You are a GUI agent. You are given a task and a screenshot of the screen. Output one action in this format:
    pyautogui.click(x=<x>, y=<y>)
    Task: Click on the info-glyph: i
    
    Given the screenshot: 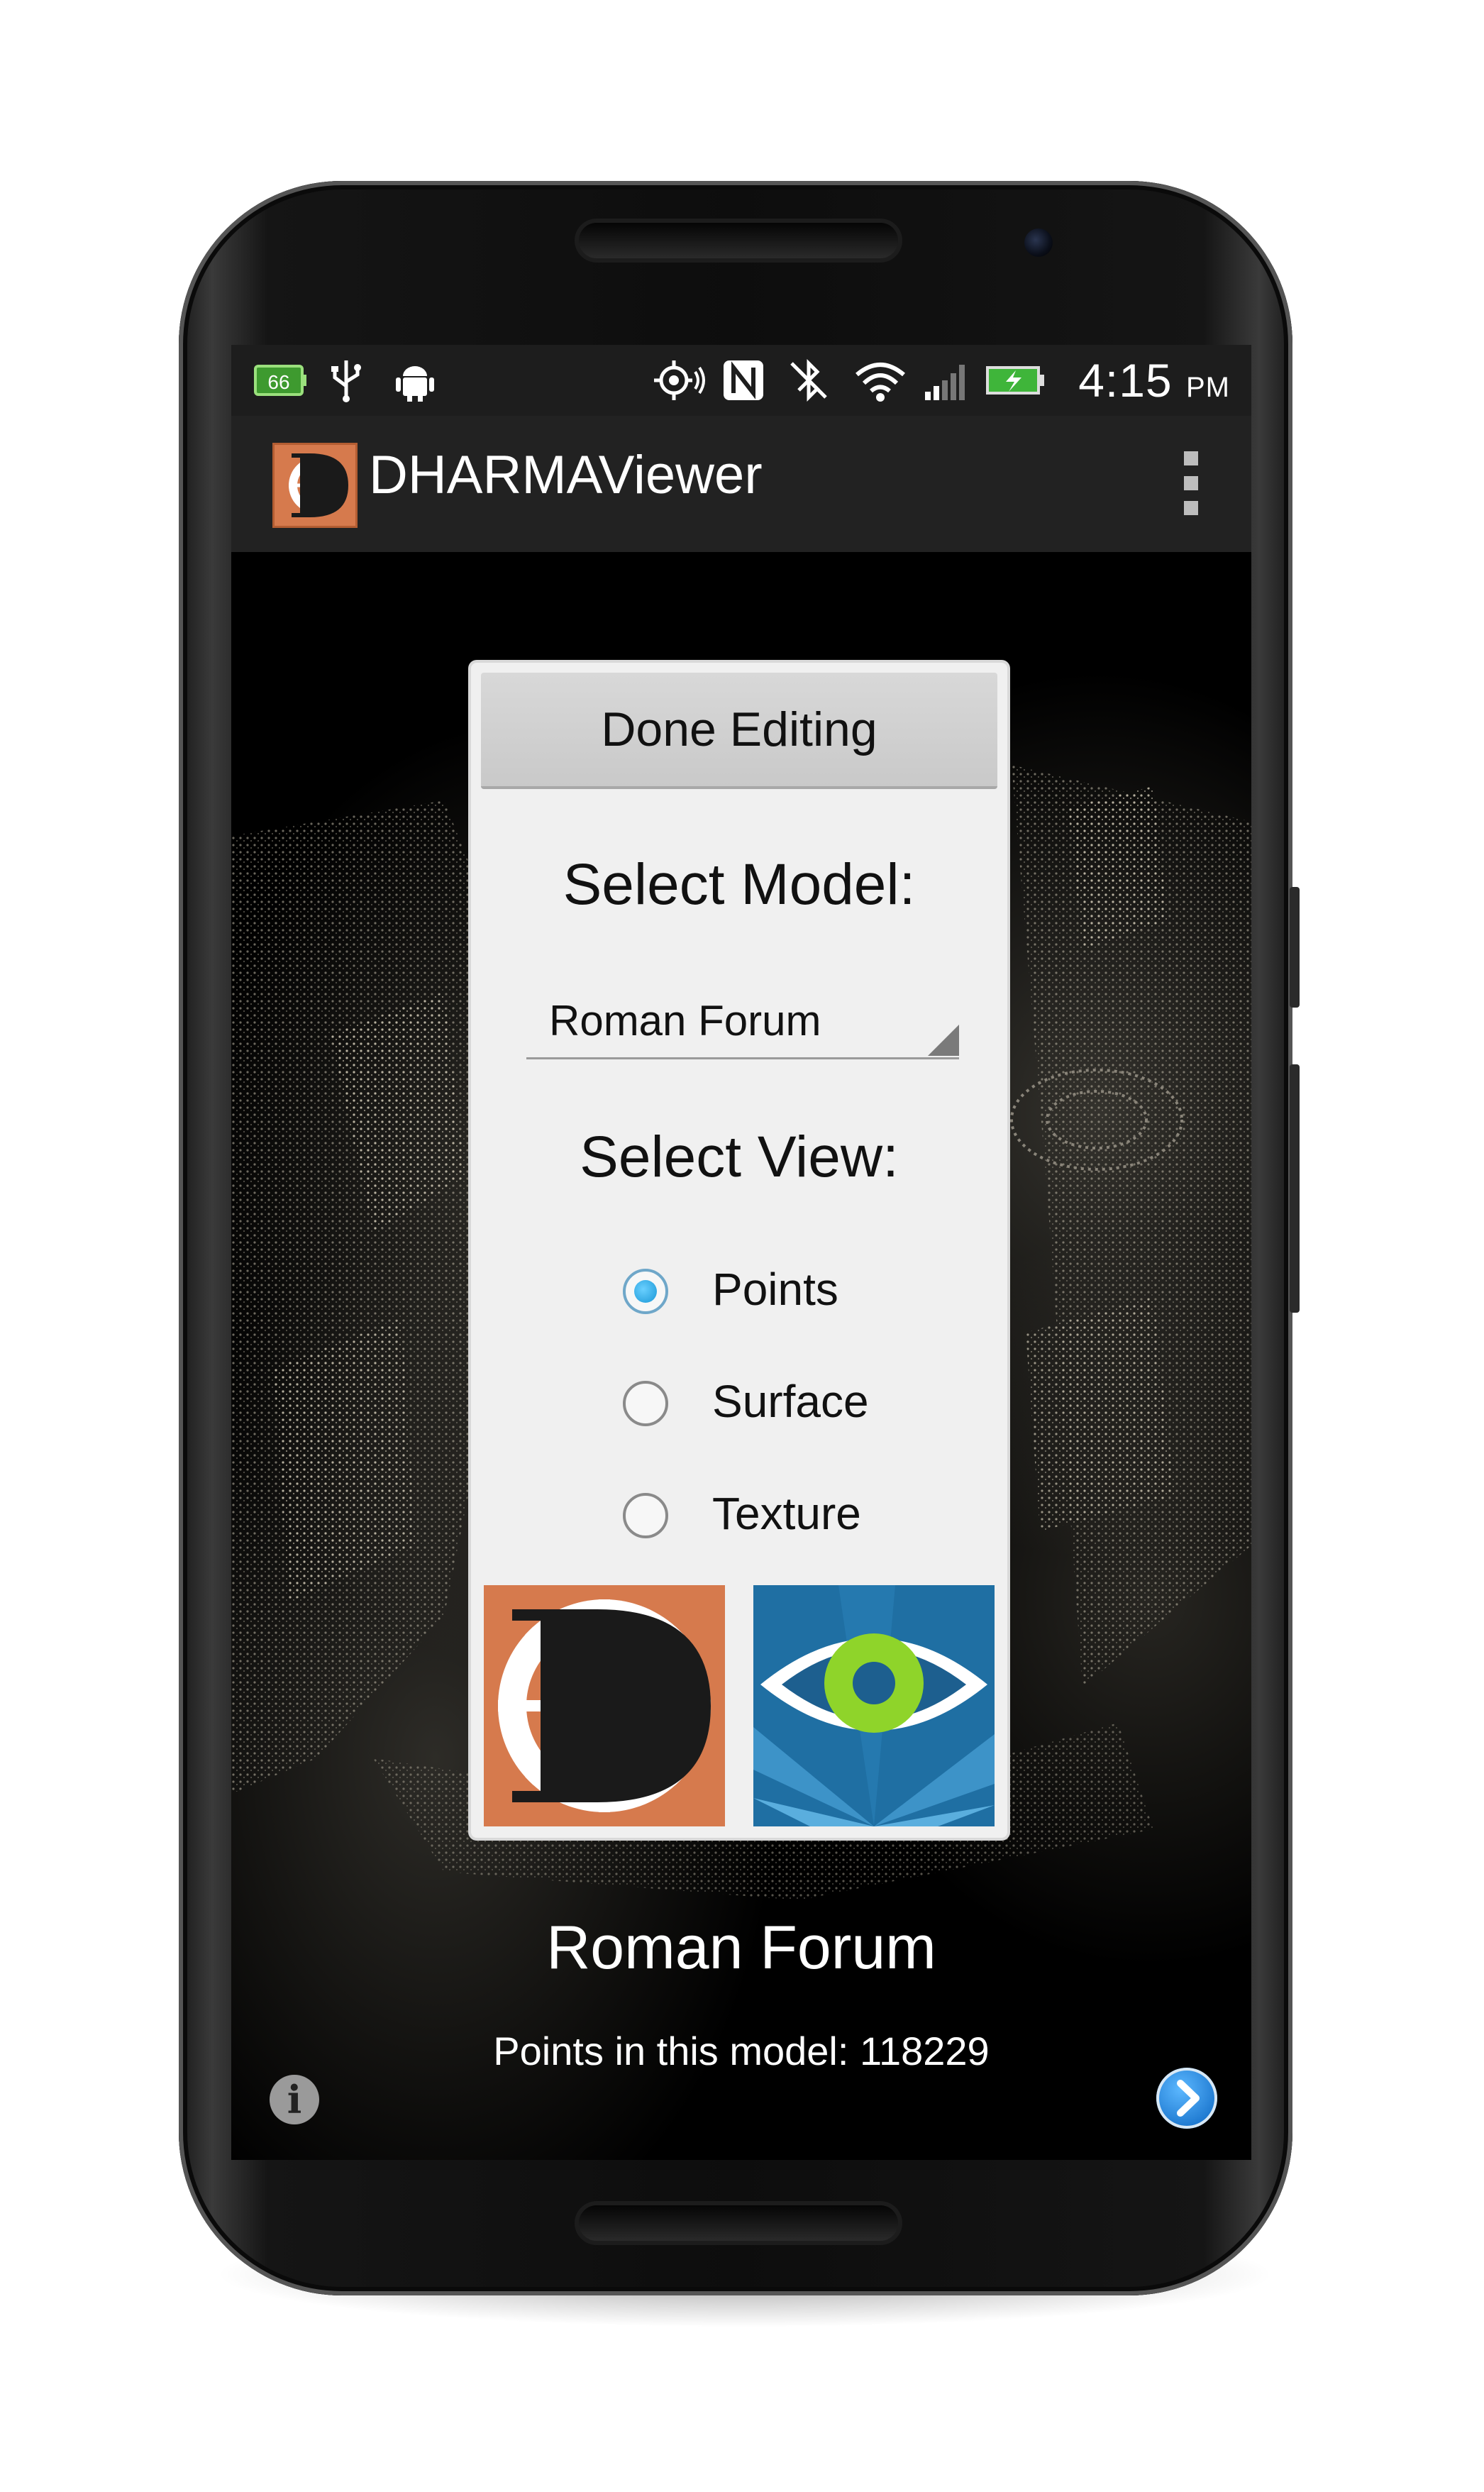 What is the action you would take?
    pyautogui.click(x=294, y=2099)
    